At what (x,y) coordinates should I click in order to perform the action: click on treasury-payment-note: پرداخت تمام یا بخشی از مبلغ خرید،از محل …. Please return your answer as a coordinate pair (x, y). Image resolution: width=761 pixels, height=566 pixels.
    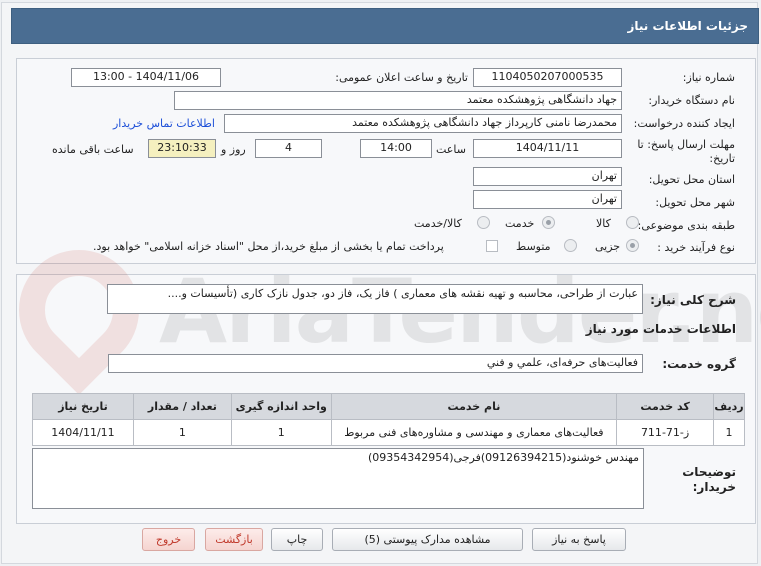
    Looking at the image, I should click on (269, 246).